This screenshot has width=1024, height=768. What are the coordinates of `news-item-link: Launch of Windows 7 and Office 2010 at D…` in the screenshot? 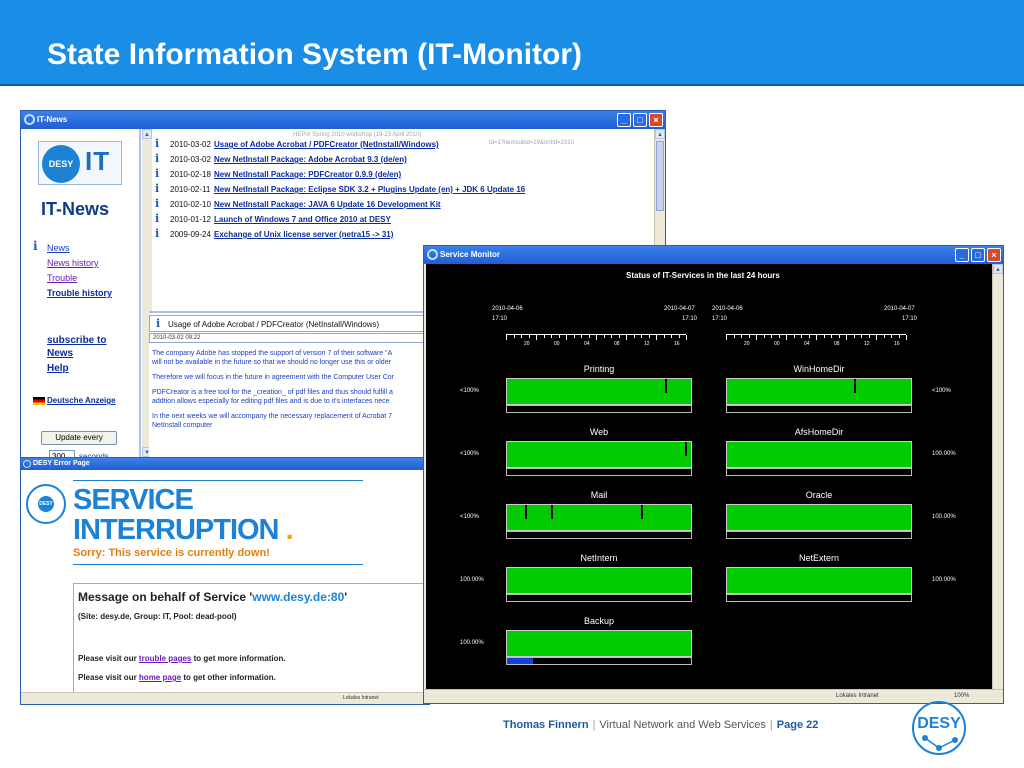 It's located at (302, 219).